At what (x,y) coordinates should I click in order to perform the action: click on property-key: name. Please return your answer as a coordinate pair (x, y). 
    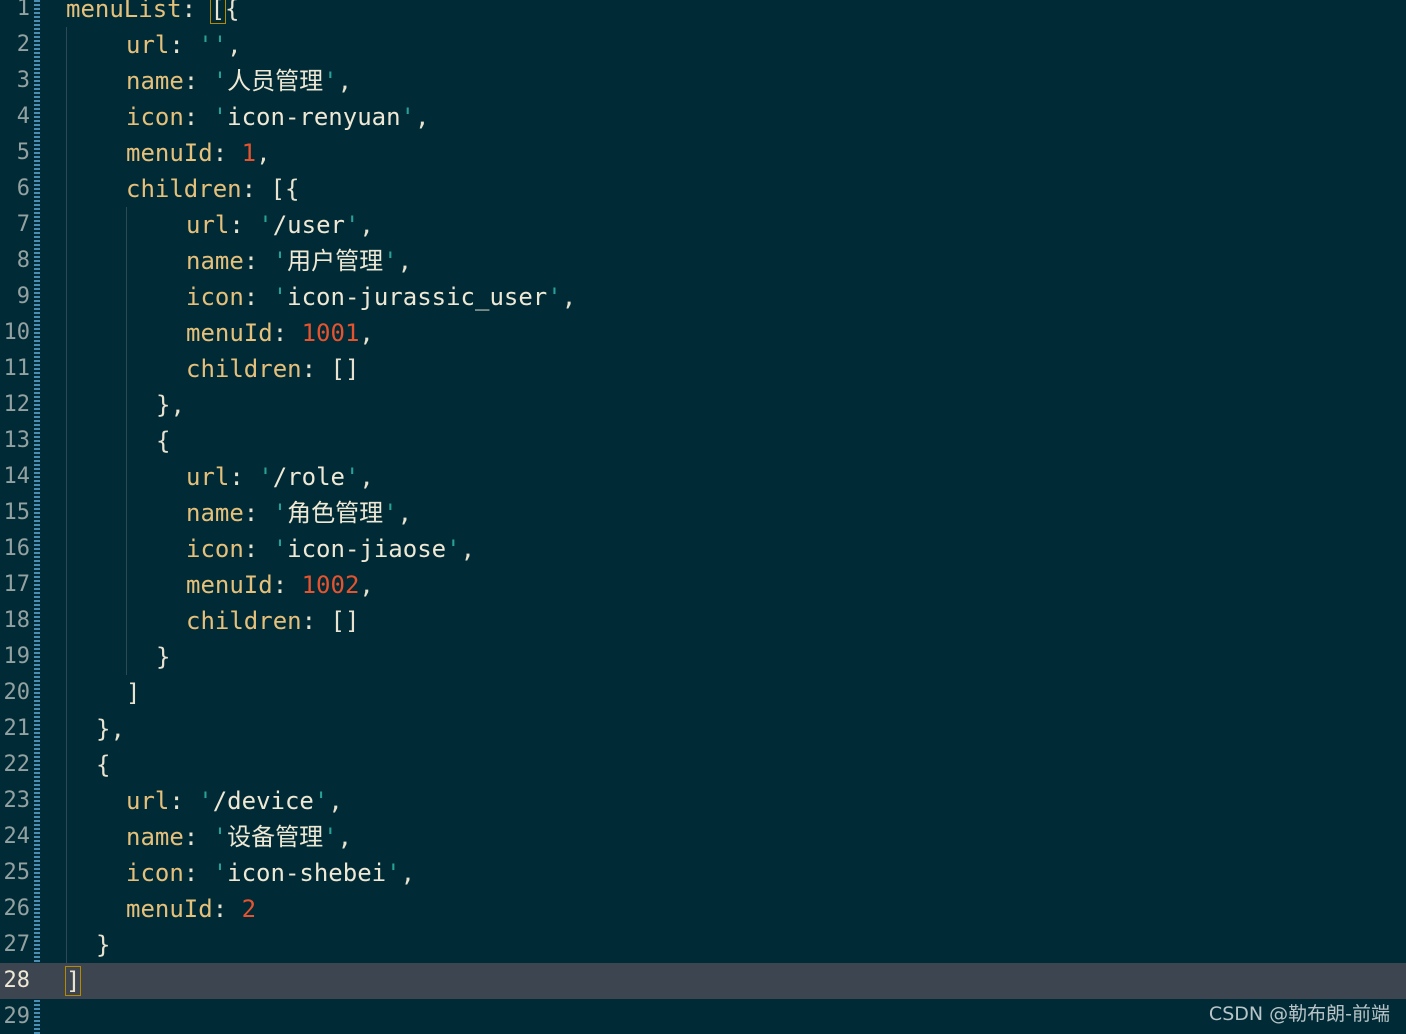
    Looking at the image, I should click on (215, 261).